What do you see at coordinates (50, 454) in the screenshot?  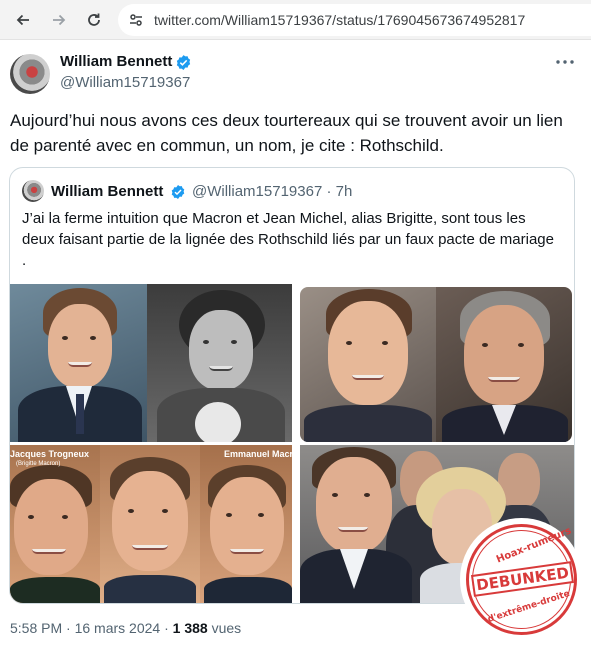 I see `image-caption: Jacques Trogneux` at bounding box center [50, 454].